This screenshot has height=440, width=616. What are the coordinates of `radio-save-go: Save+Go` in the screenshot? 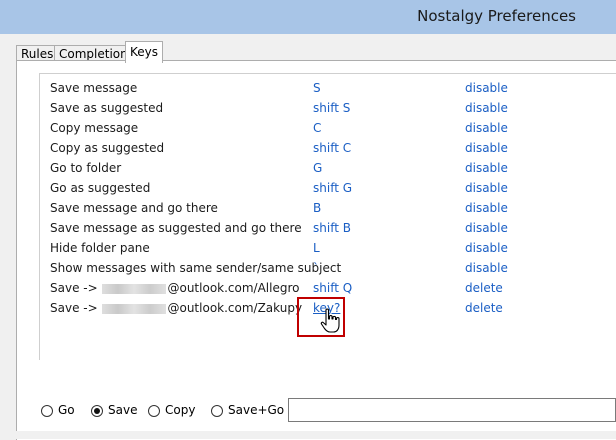 It's located at (247, 410).